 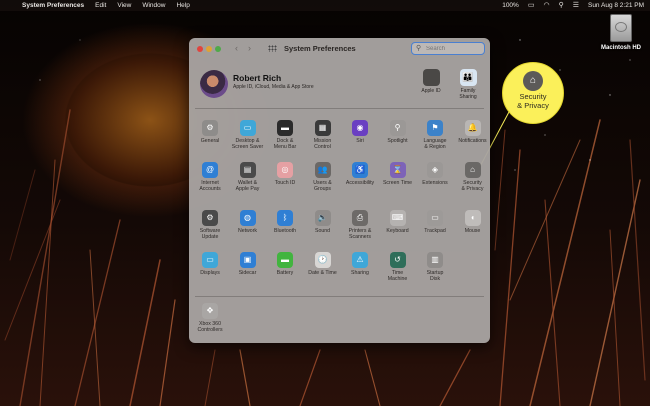 What do you see at coordinates (285, 144) in the screenshot?
I see `pref-label: Dock & Menu Bar` at bounding box center [285, 144].